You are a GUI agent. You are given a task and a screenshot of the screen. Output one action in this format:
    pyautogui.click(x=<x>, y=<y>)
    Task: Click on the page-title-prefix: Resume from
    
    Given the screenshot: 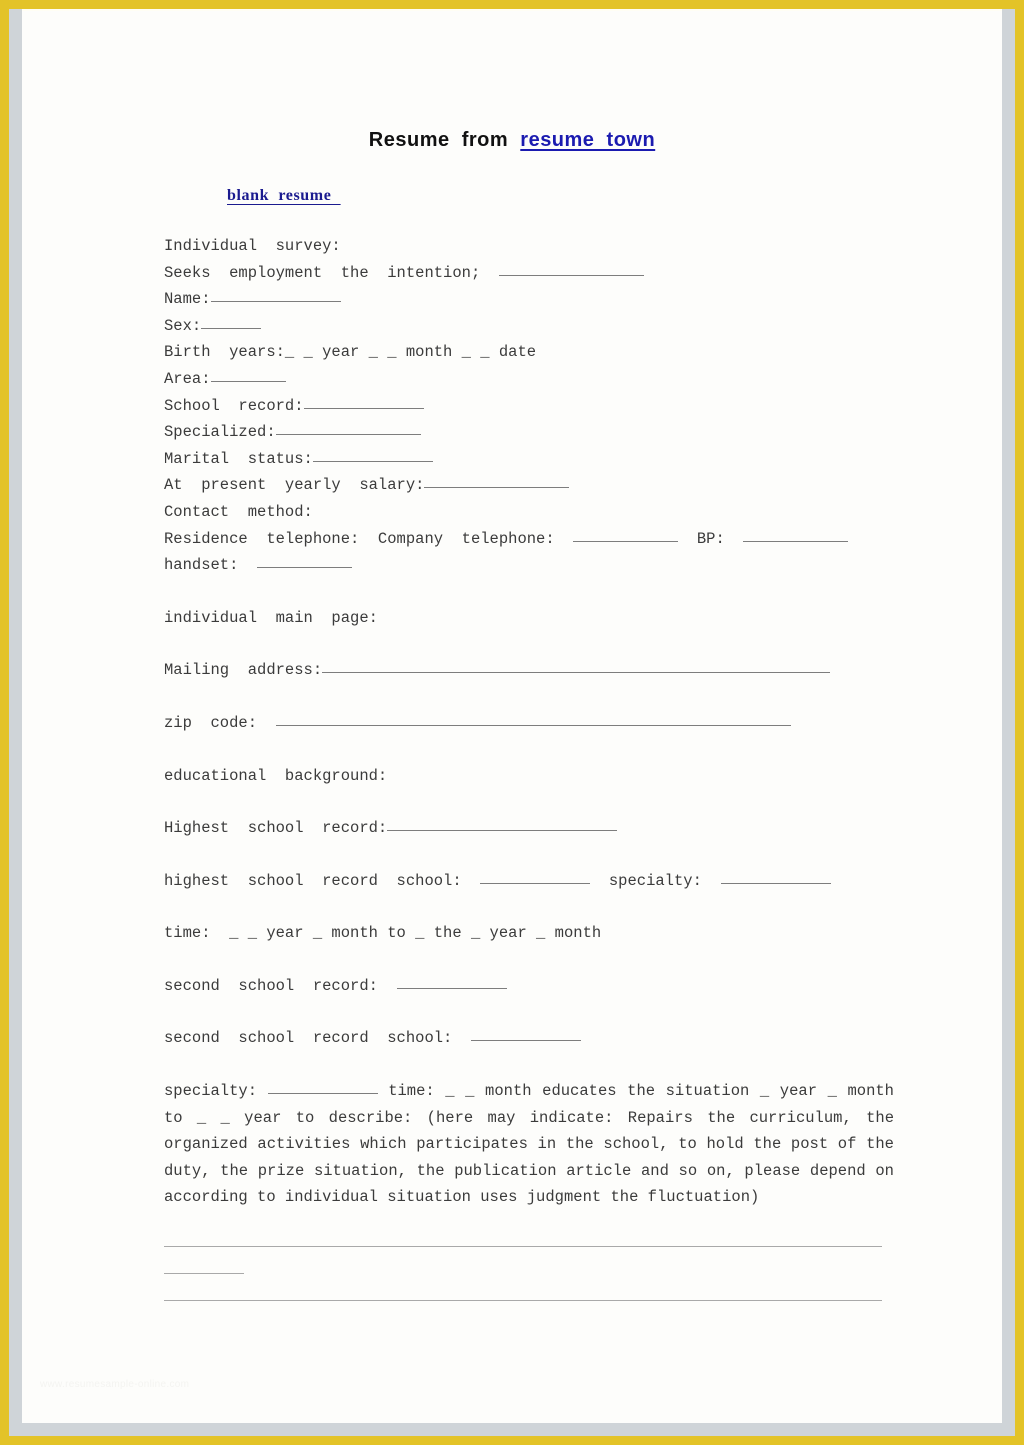 What is the action you would take?
    pyautogui.click(x=444, y=140)
    